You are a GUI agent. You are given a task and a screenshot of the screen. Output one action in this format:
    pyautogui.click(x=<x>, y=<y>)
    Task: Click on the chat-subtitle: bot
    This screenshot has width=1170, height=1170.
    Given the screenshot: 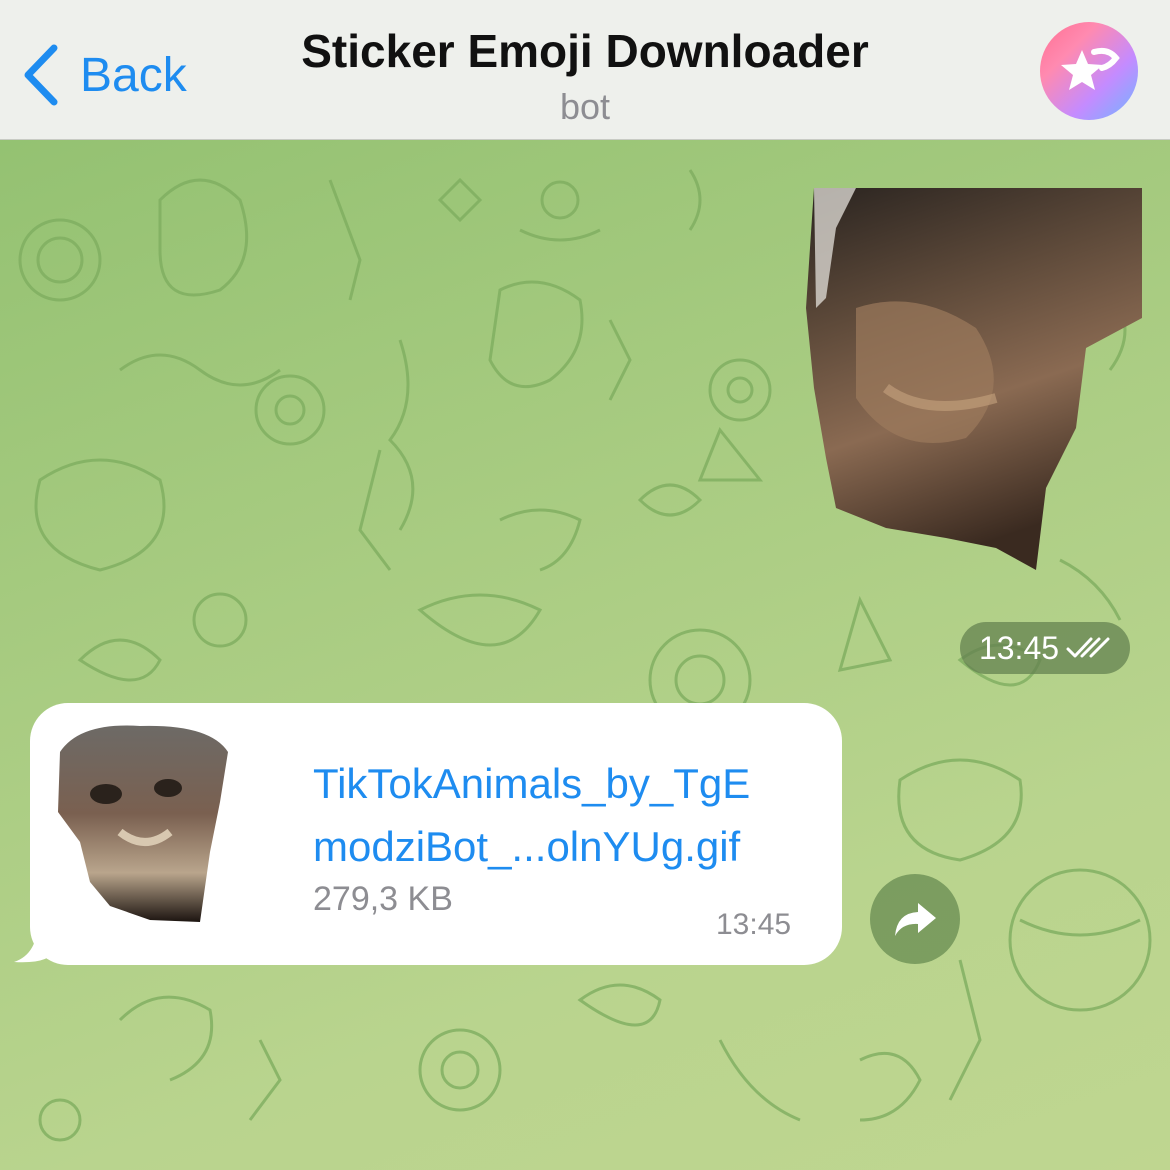 What is the action you would take?
    pyautogui.click(x=585, y=106)
    